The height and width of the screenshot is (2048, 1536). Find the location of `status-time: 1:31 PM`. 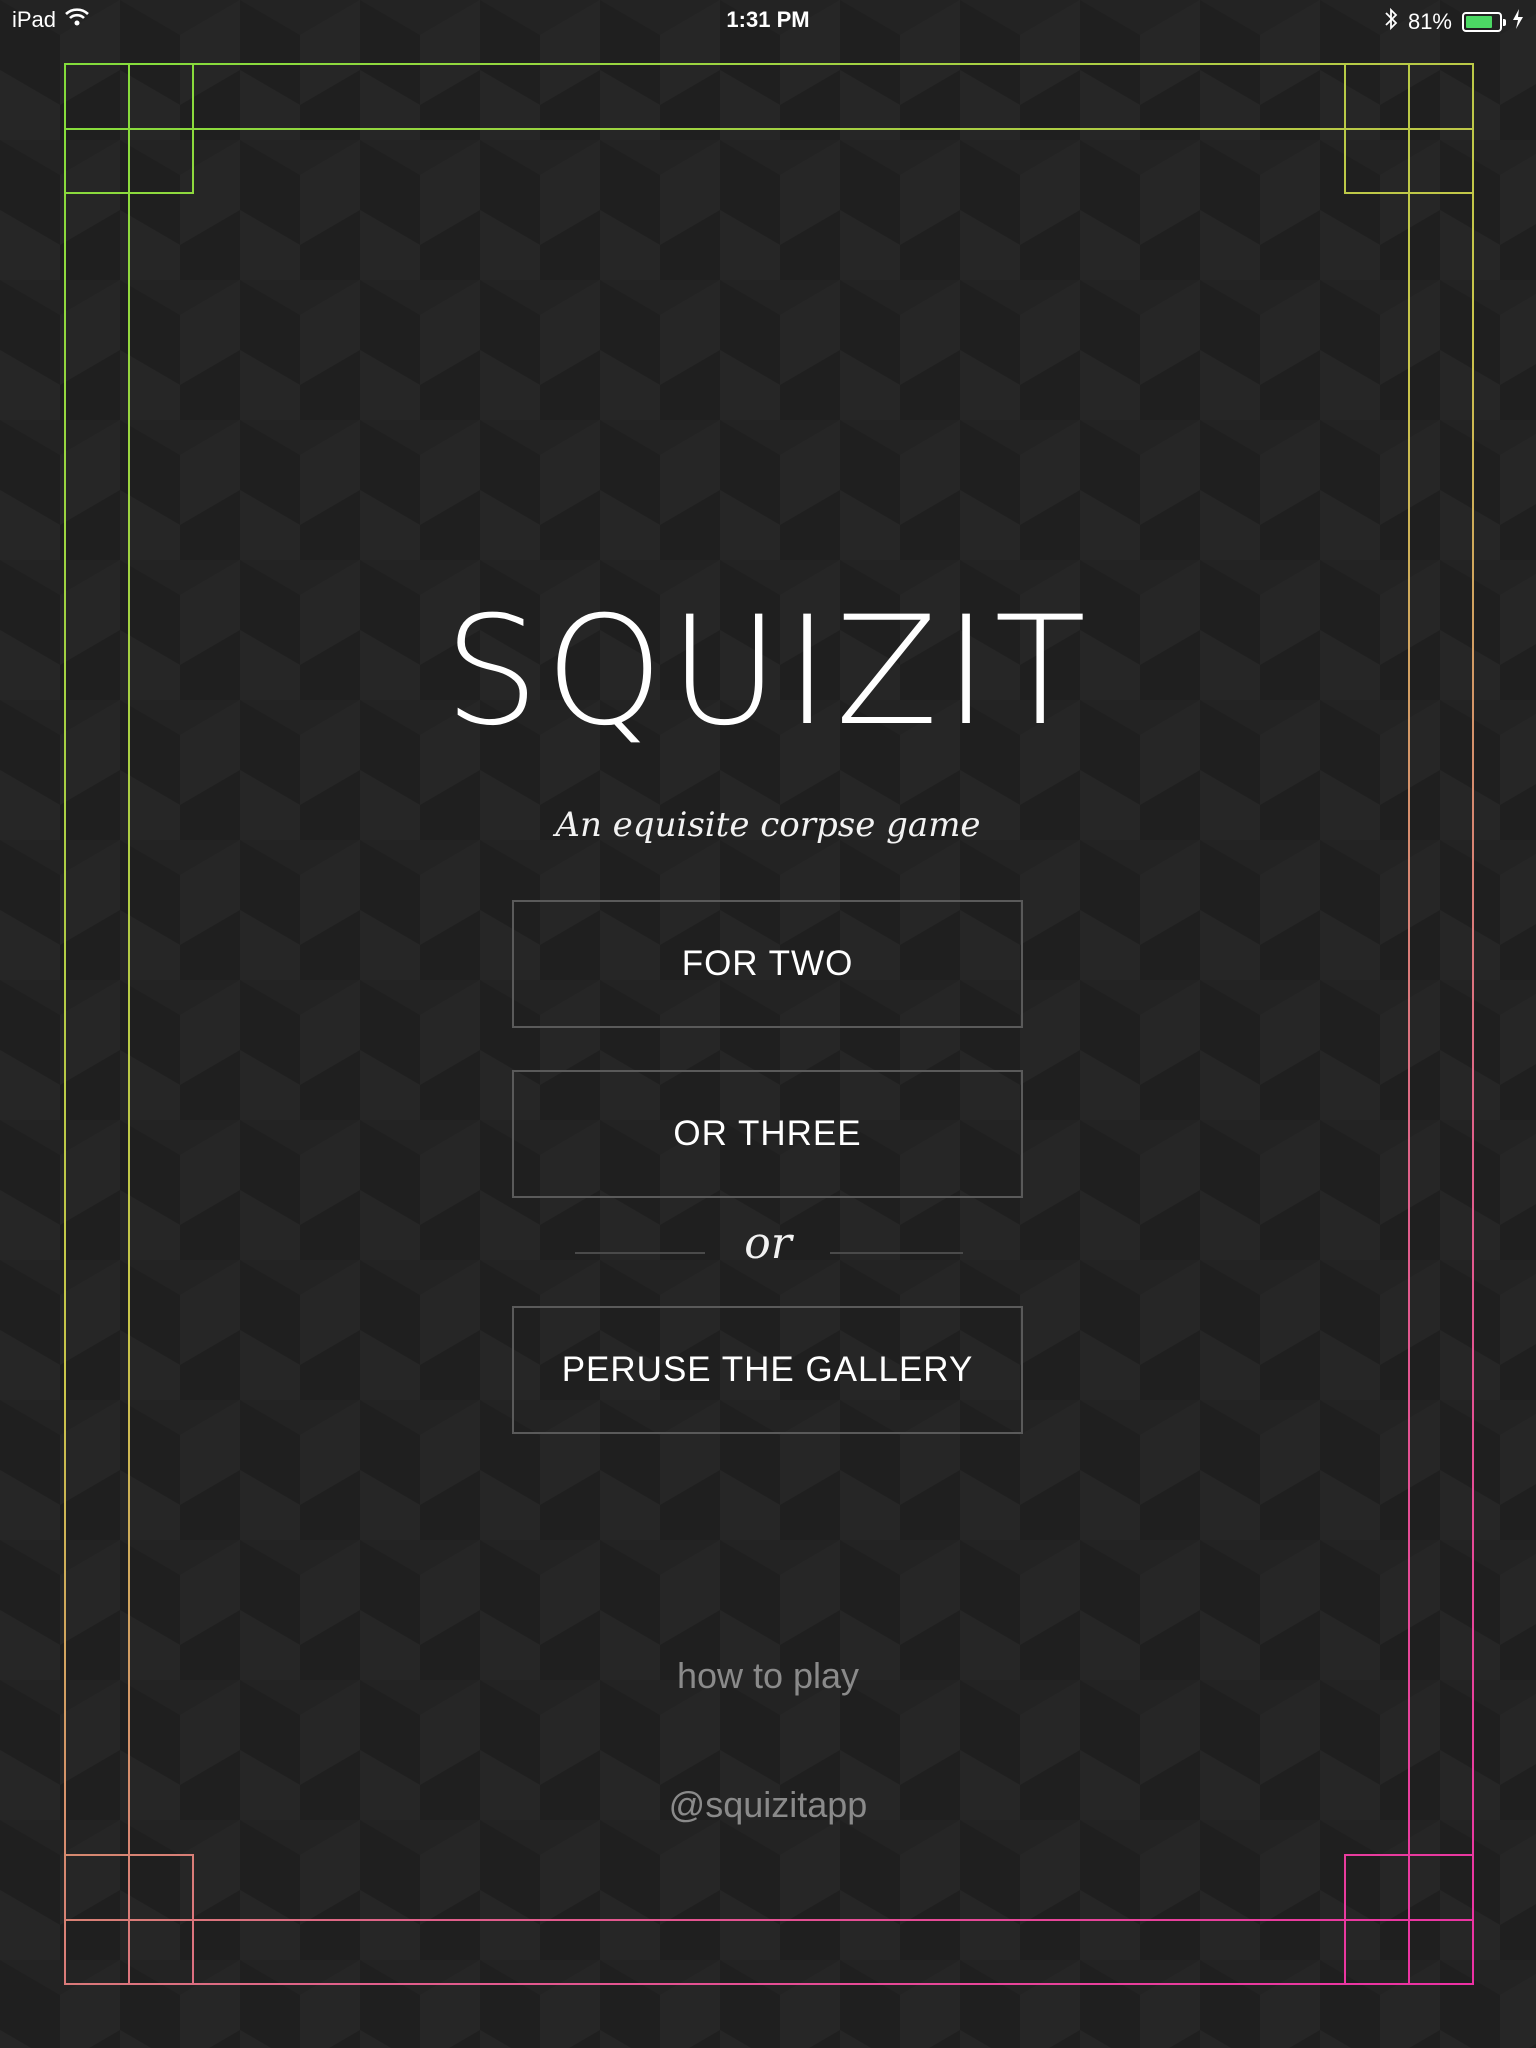

status-time: 1:31 PM is located at coordinates (768, 19).